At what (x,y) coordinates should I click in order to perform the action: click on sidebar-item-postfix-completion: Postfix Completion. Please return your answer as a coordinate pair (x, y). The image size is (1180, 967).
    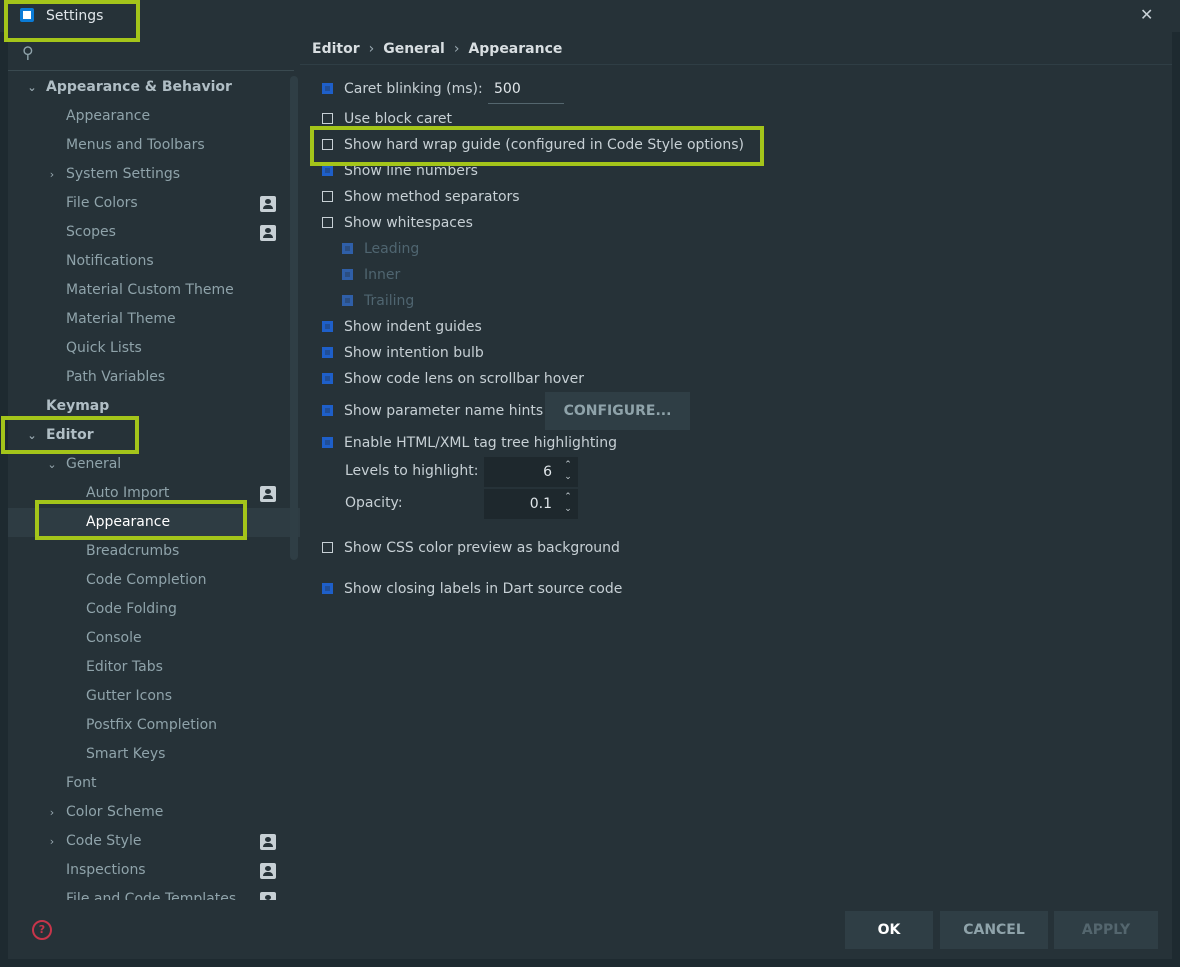
    Looking at the image, I should click on (154, 725).